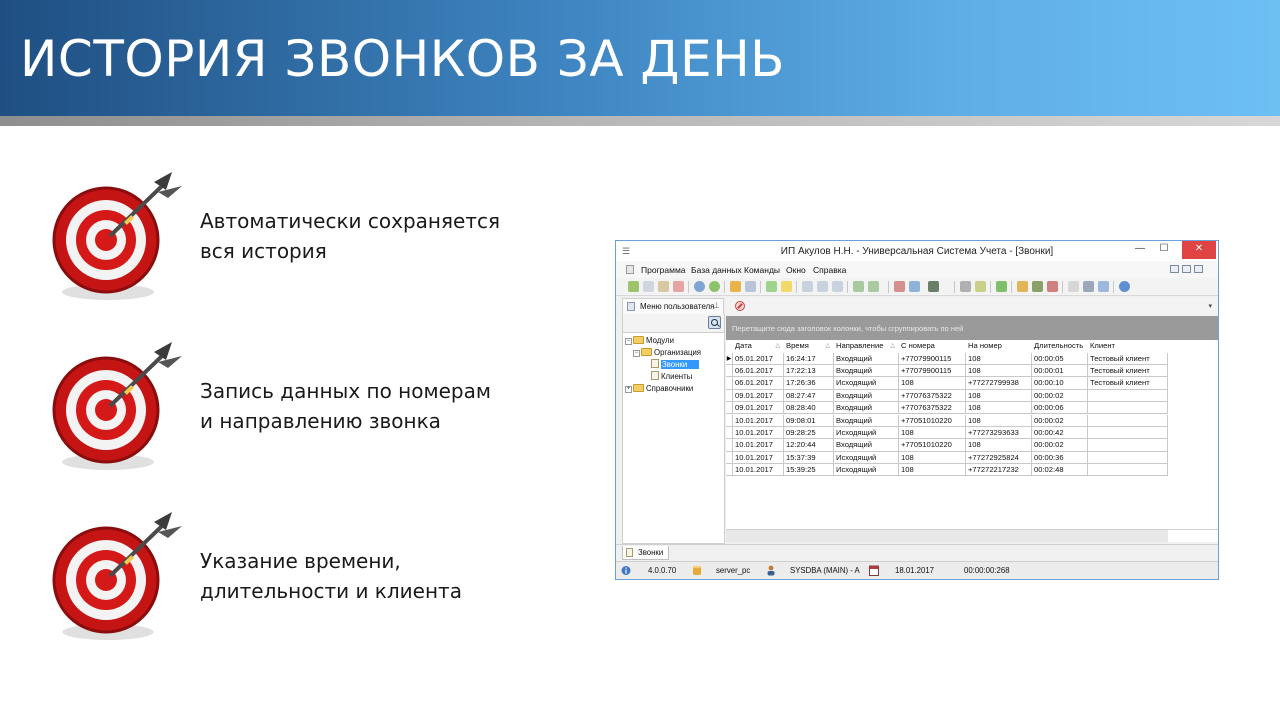 Image resolution: width=1280 pixels, height=720 pixels. What do you see at coordinates (786, 286) in the screenshot?
I see `note-icon` at bounding box center [786, 286].